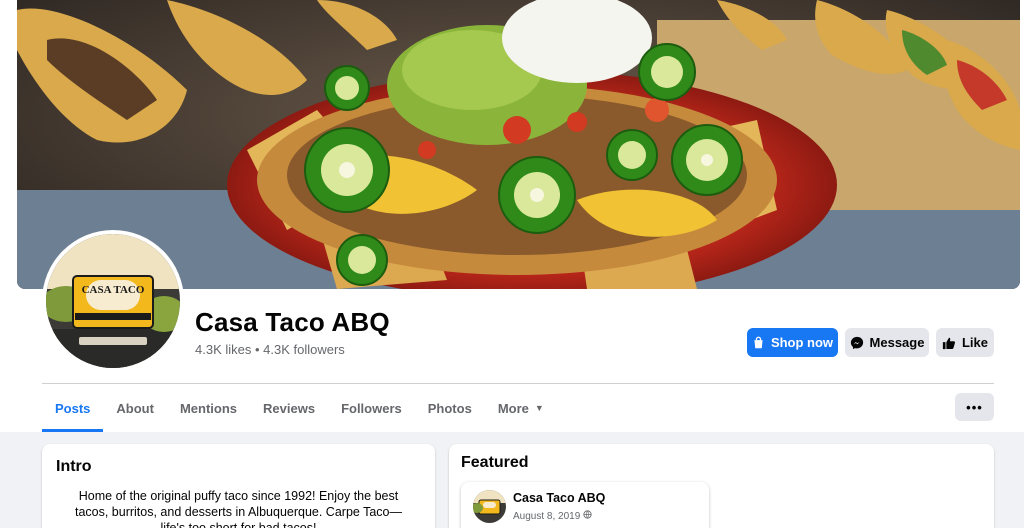 This screenshot has width=1024, height=528. Describe the element at coordinates (292, 322) in the screenshot. I see `page-title: Casa Taco ABQ` at that location.